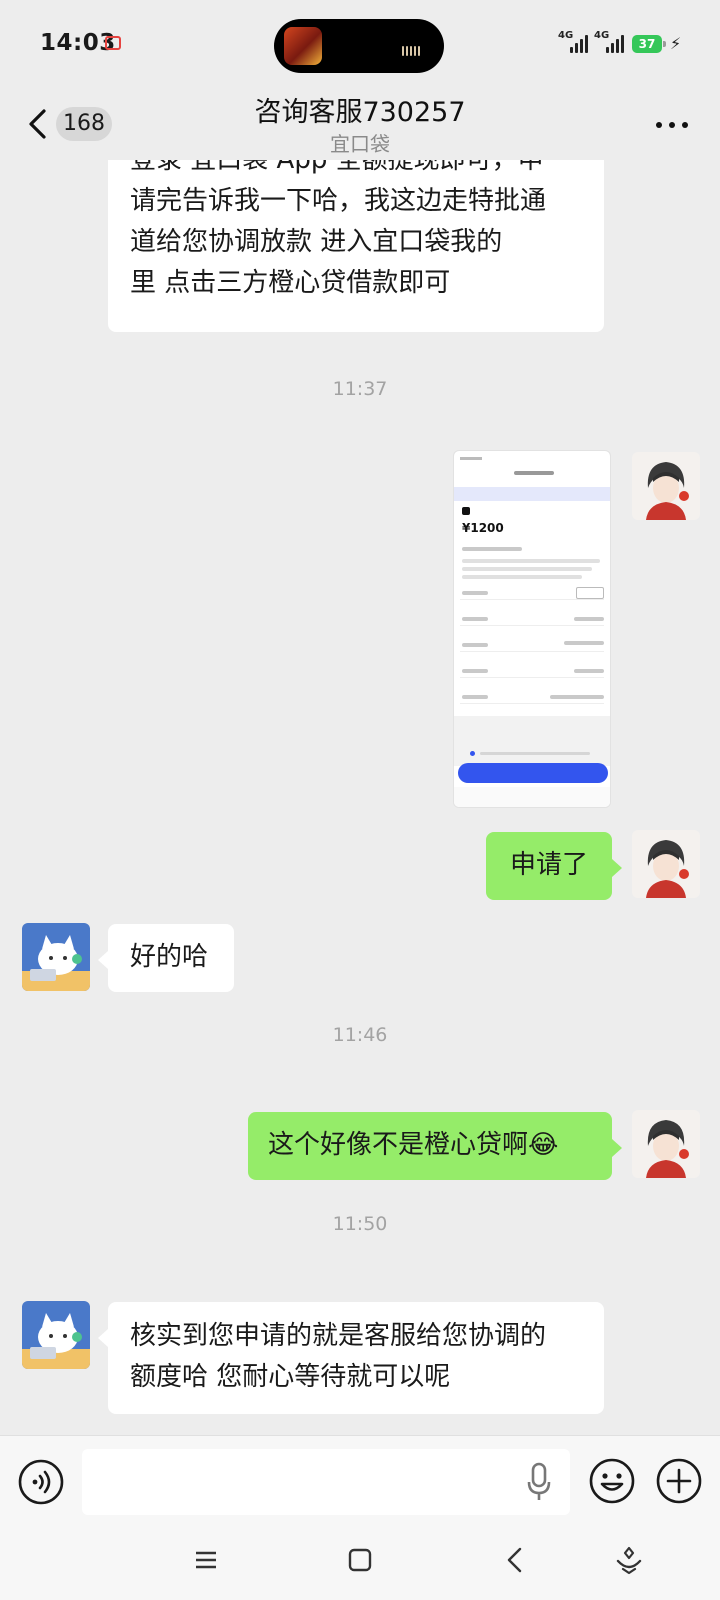 Image resolution: width=720 pixels, height=1600 pixels. I want to click on charging-icon: ⚡, so click(676, 43).